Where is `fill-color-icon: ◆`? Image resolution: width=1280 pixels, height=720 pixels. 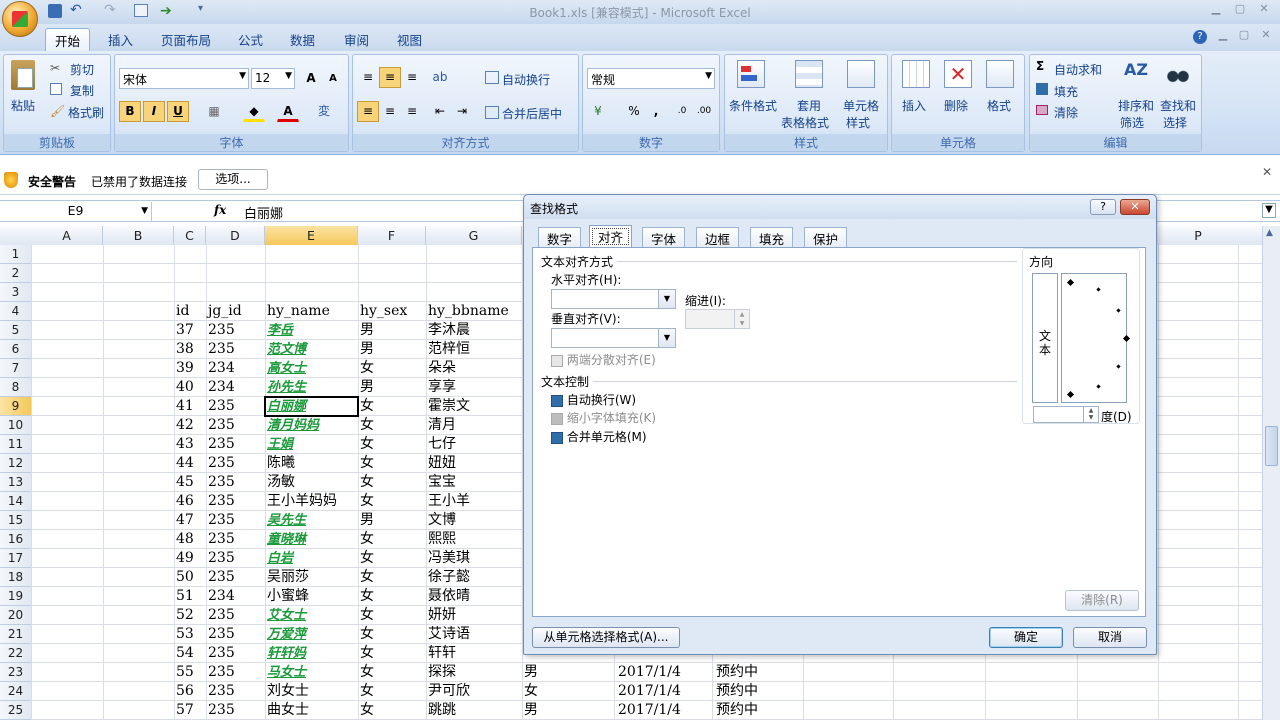
fill-color-icon: ◆ is located at coordinates (254, 111).